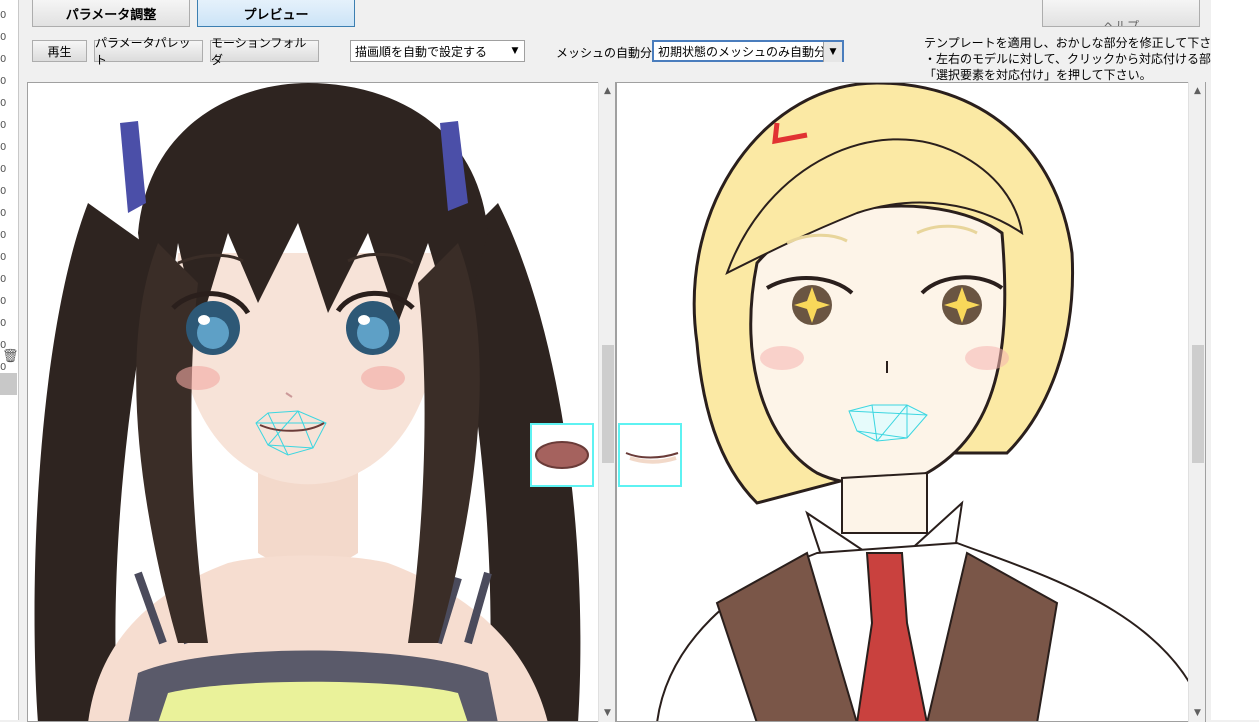 The height and width of the screenshot is (722, 1259). I want to click on tab-preview: プレビュー, so click(276, 13).